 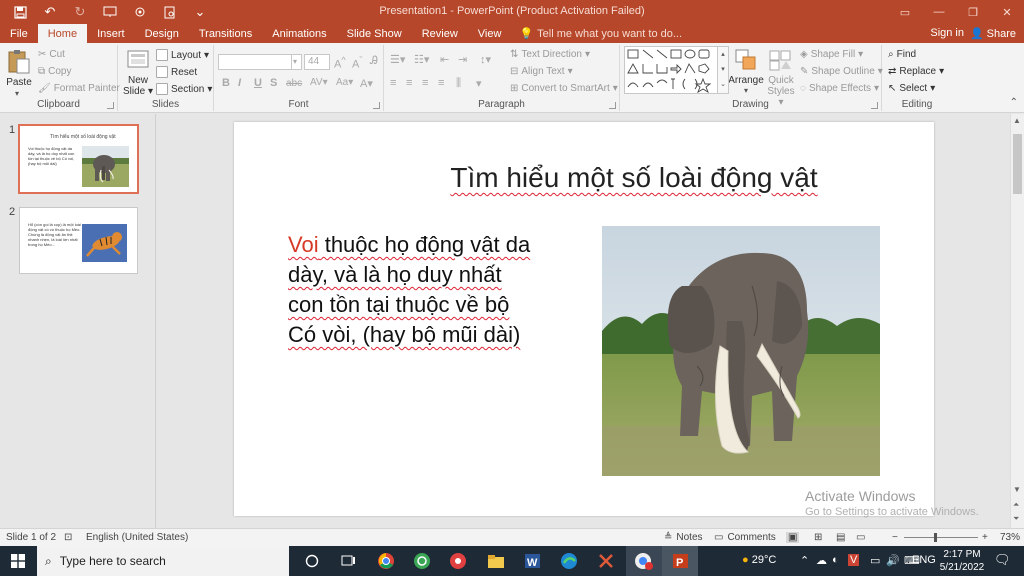 I want to click on shapes-gallery, so click(x=672, y=70).